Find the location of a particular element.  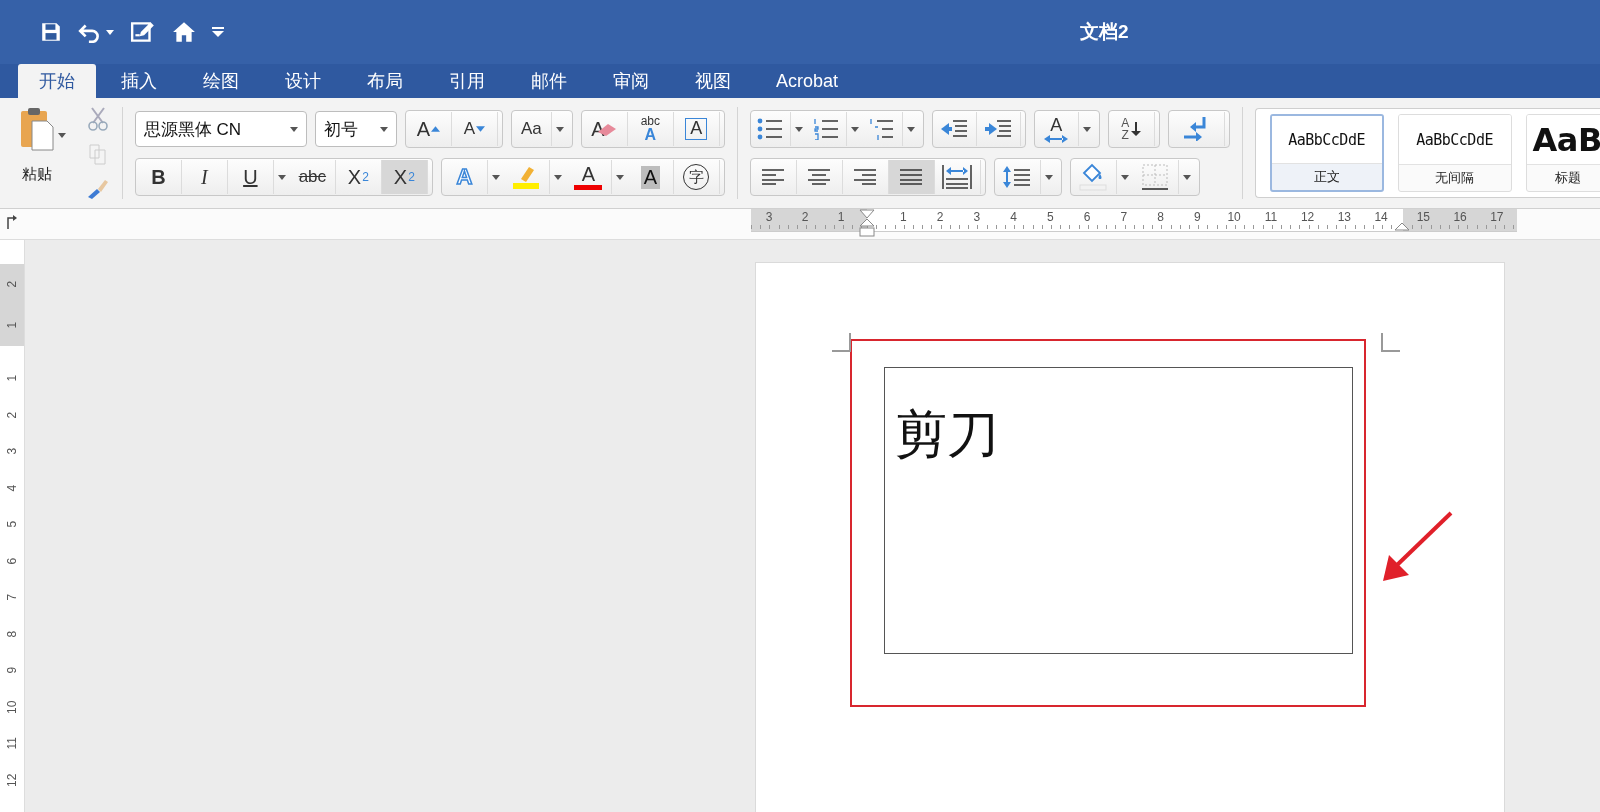

clipboard-icon is located at coordinates (37, 129).